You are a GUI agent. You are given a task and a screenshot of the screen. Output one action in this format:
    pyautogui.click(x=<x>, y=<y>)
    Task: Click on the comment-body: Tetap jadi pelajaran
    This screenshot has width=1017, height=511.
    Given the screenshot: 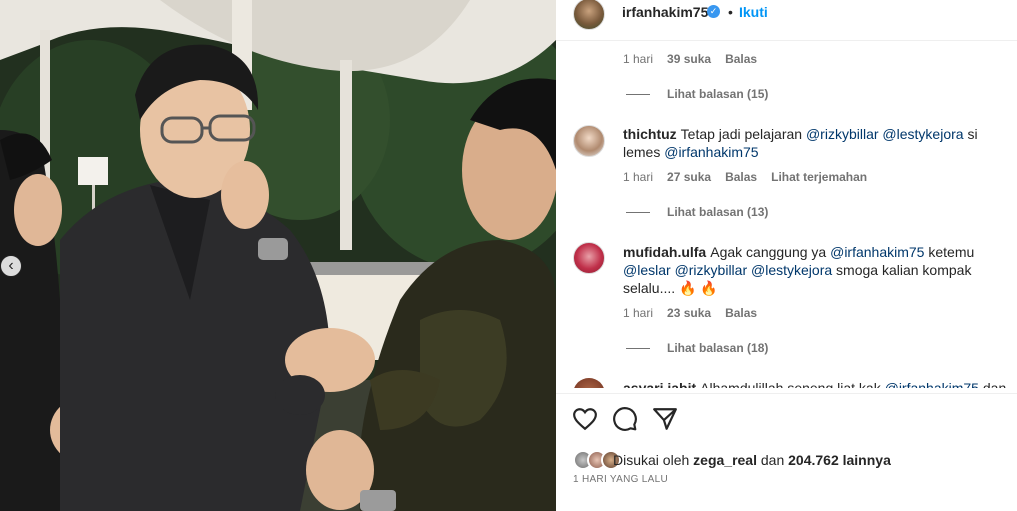 What is the action you would take?
    pyautogui.click(x=743, y=134)
    